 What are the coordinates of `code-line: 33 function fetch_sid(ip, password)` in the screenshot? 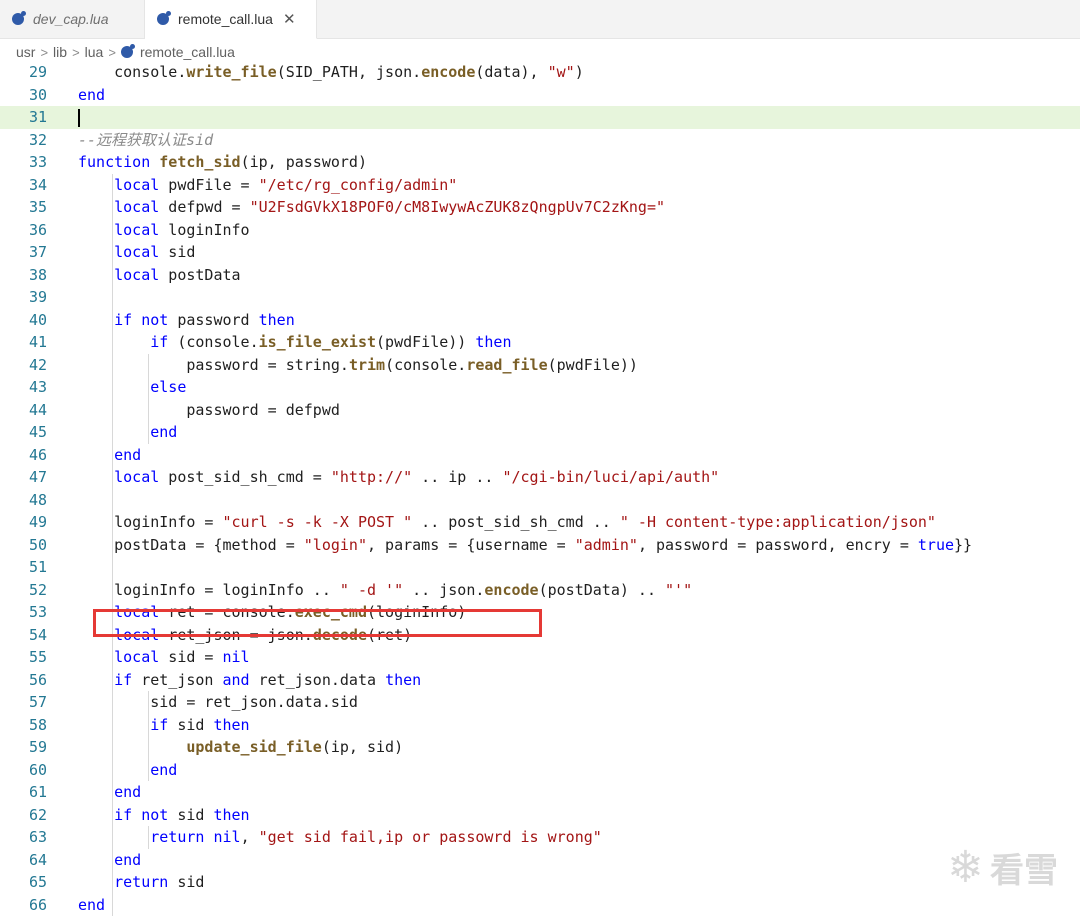 It's located at (540, 162).